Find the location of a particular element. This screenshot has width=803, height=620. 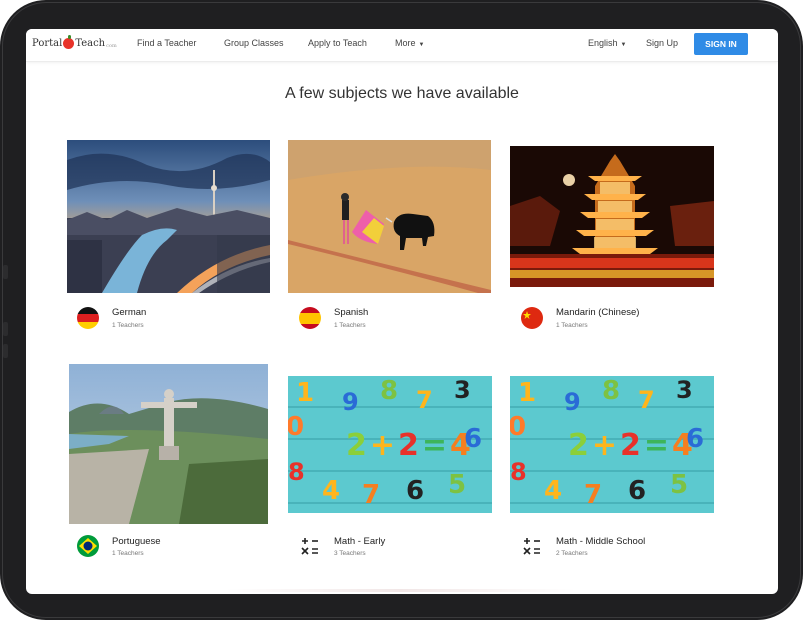

subject-name: German is located at coordinates (129, 312).